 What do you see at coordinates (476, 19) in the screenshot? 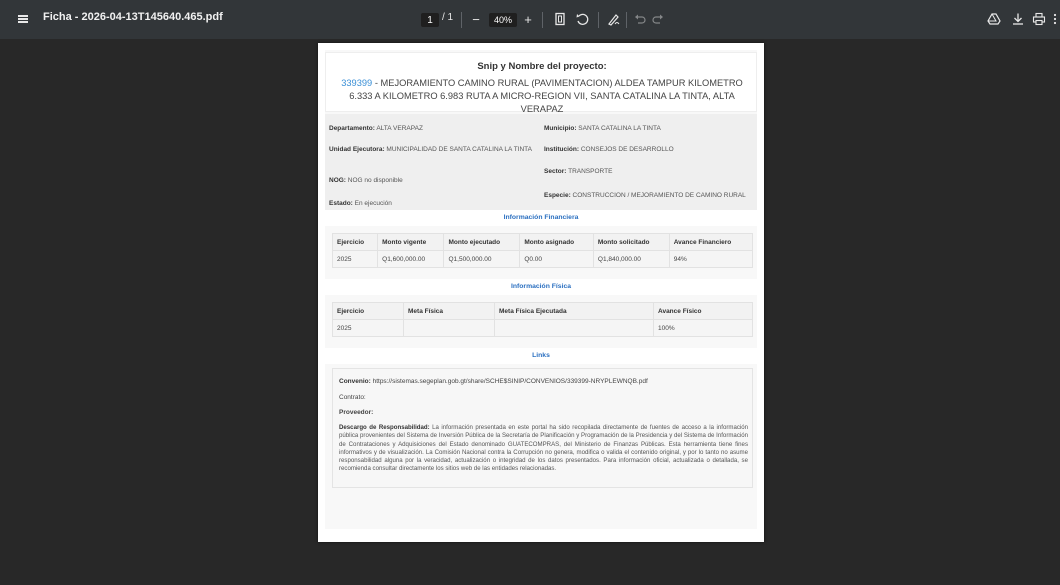
I see `zoom-out-button: −` at bounding box center [476, 19].